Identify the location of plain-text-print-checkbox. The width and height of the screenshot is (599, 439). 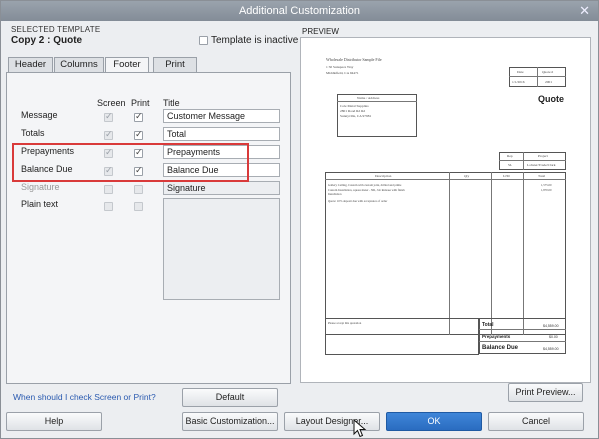
(138, 206).